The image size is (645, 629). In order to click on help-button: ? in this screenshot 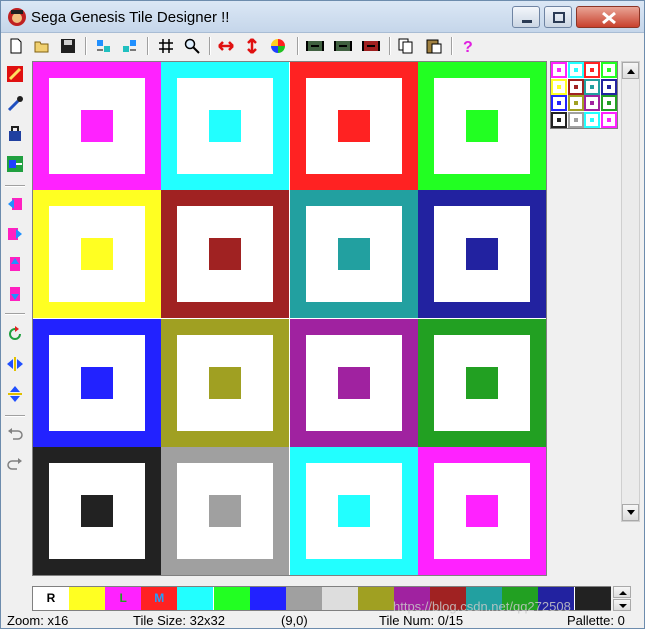, I will do `click(468, 46)`.